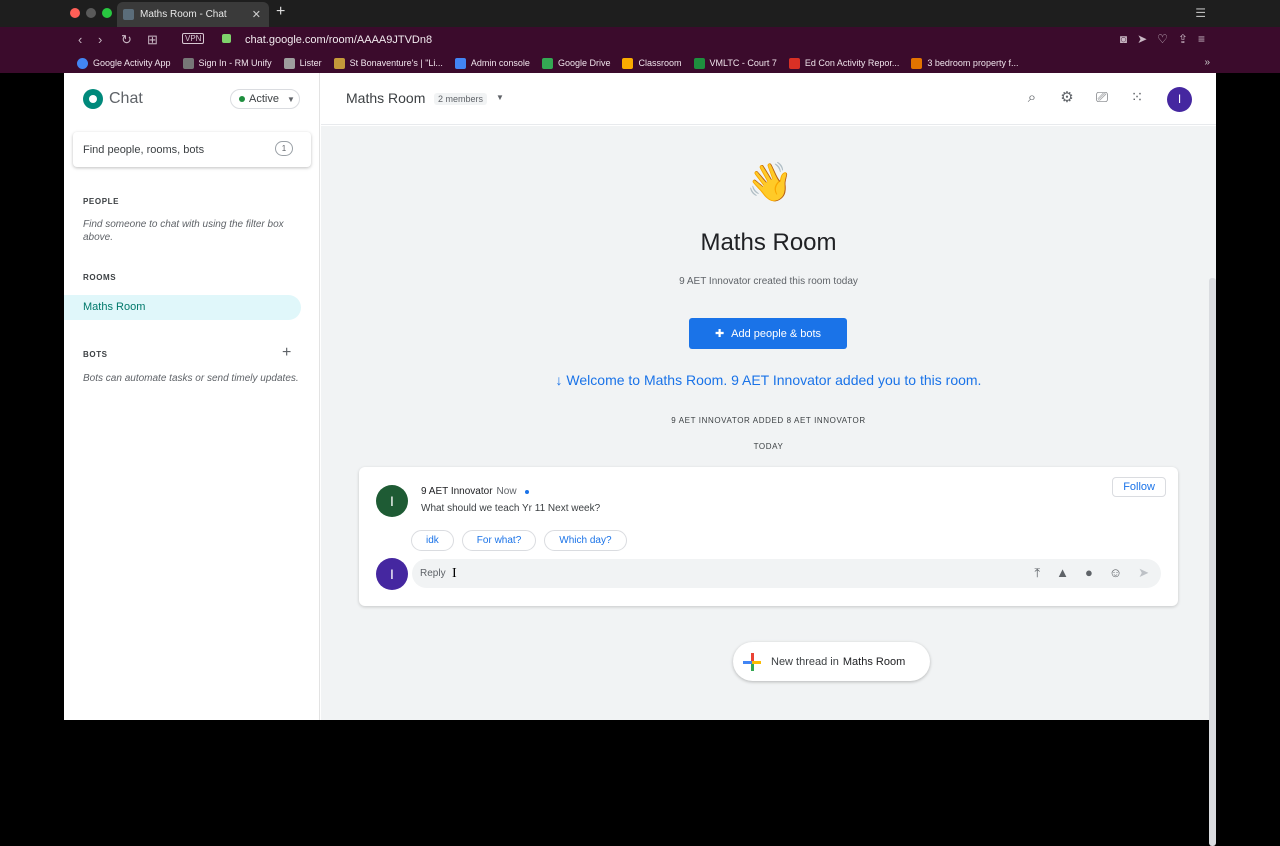 Image resolution: width=1280 pixels, height=846 pixels. I want to click on bookmarks-overflow-icon: », so click(1207, 62).